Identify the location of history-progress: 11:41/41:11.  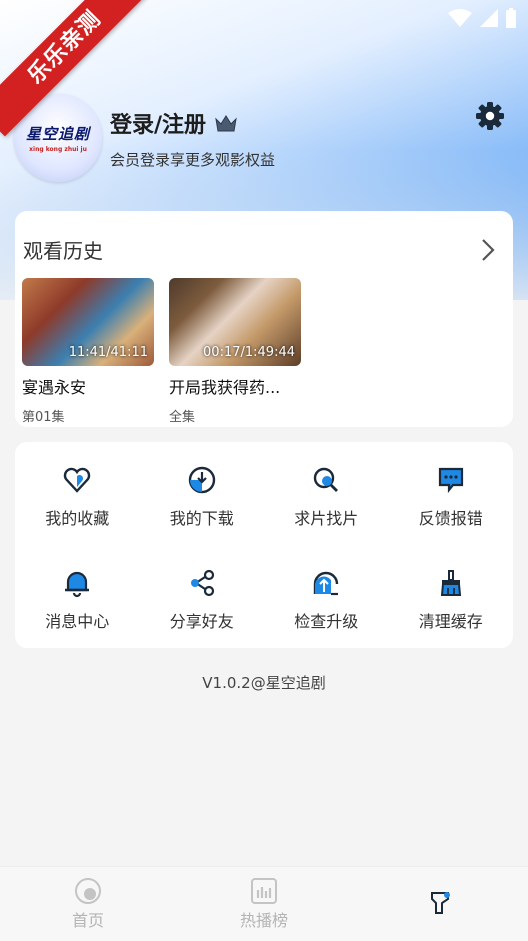
(108, 352).